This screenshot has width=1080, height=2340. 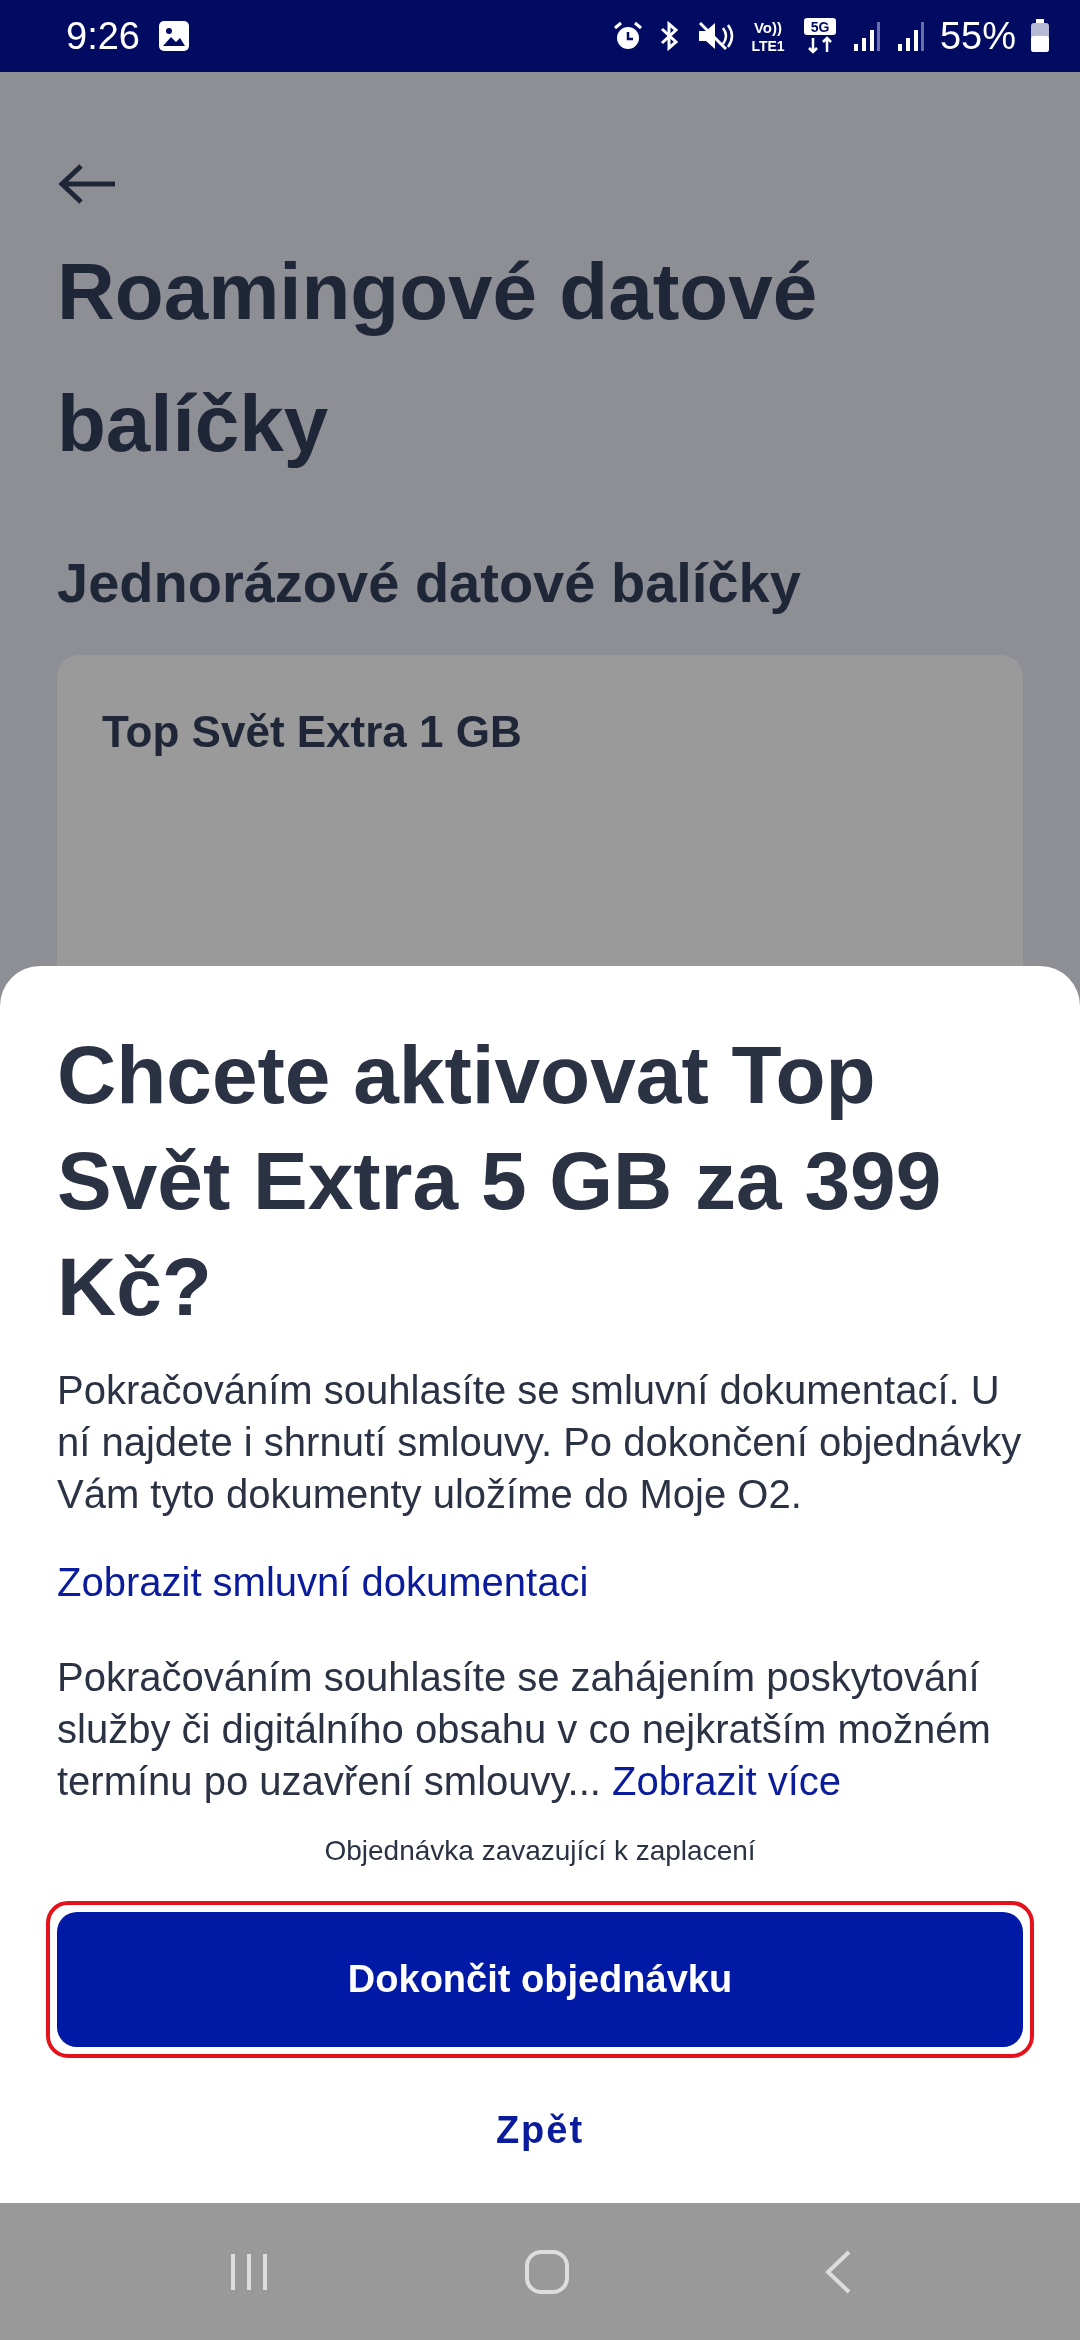 What do you see at coordinates (540, 1442) in the screenshot?
I see `consent-text: Pokračováním souhlasíte se smluvní dokumentací. U ní najdete i shrnutí smlouvy. Po dokončení objednávky Vám tyto dokumenty uložíme do Moje O2.` at bounding box center [540, 1442].